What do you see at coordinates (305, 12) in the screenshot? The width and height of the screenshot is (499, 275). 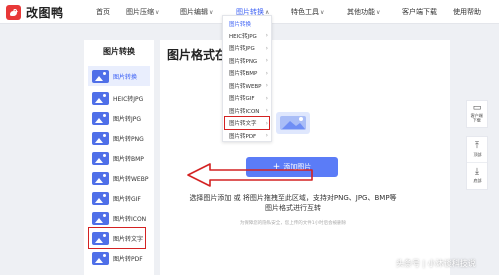 I see `nav-special-label: 特色工具` at bounding box center [305, 12].